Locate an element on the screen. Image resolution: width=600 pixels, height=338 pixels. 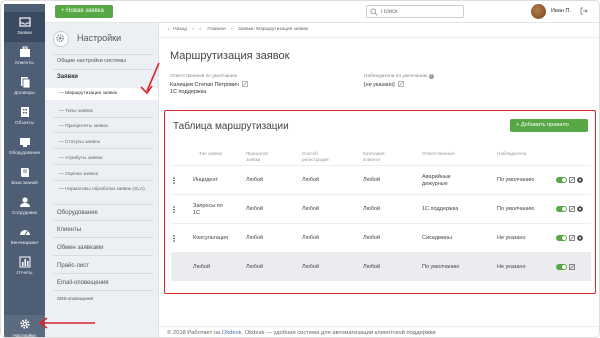
rail-item-clients: Клиенты is located at coordinates (24, 57).